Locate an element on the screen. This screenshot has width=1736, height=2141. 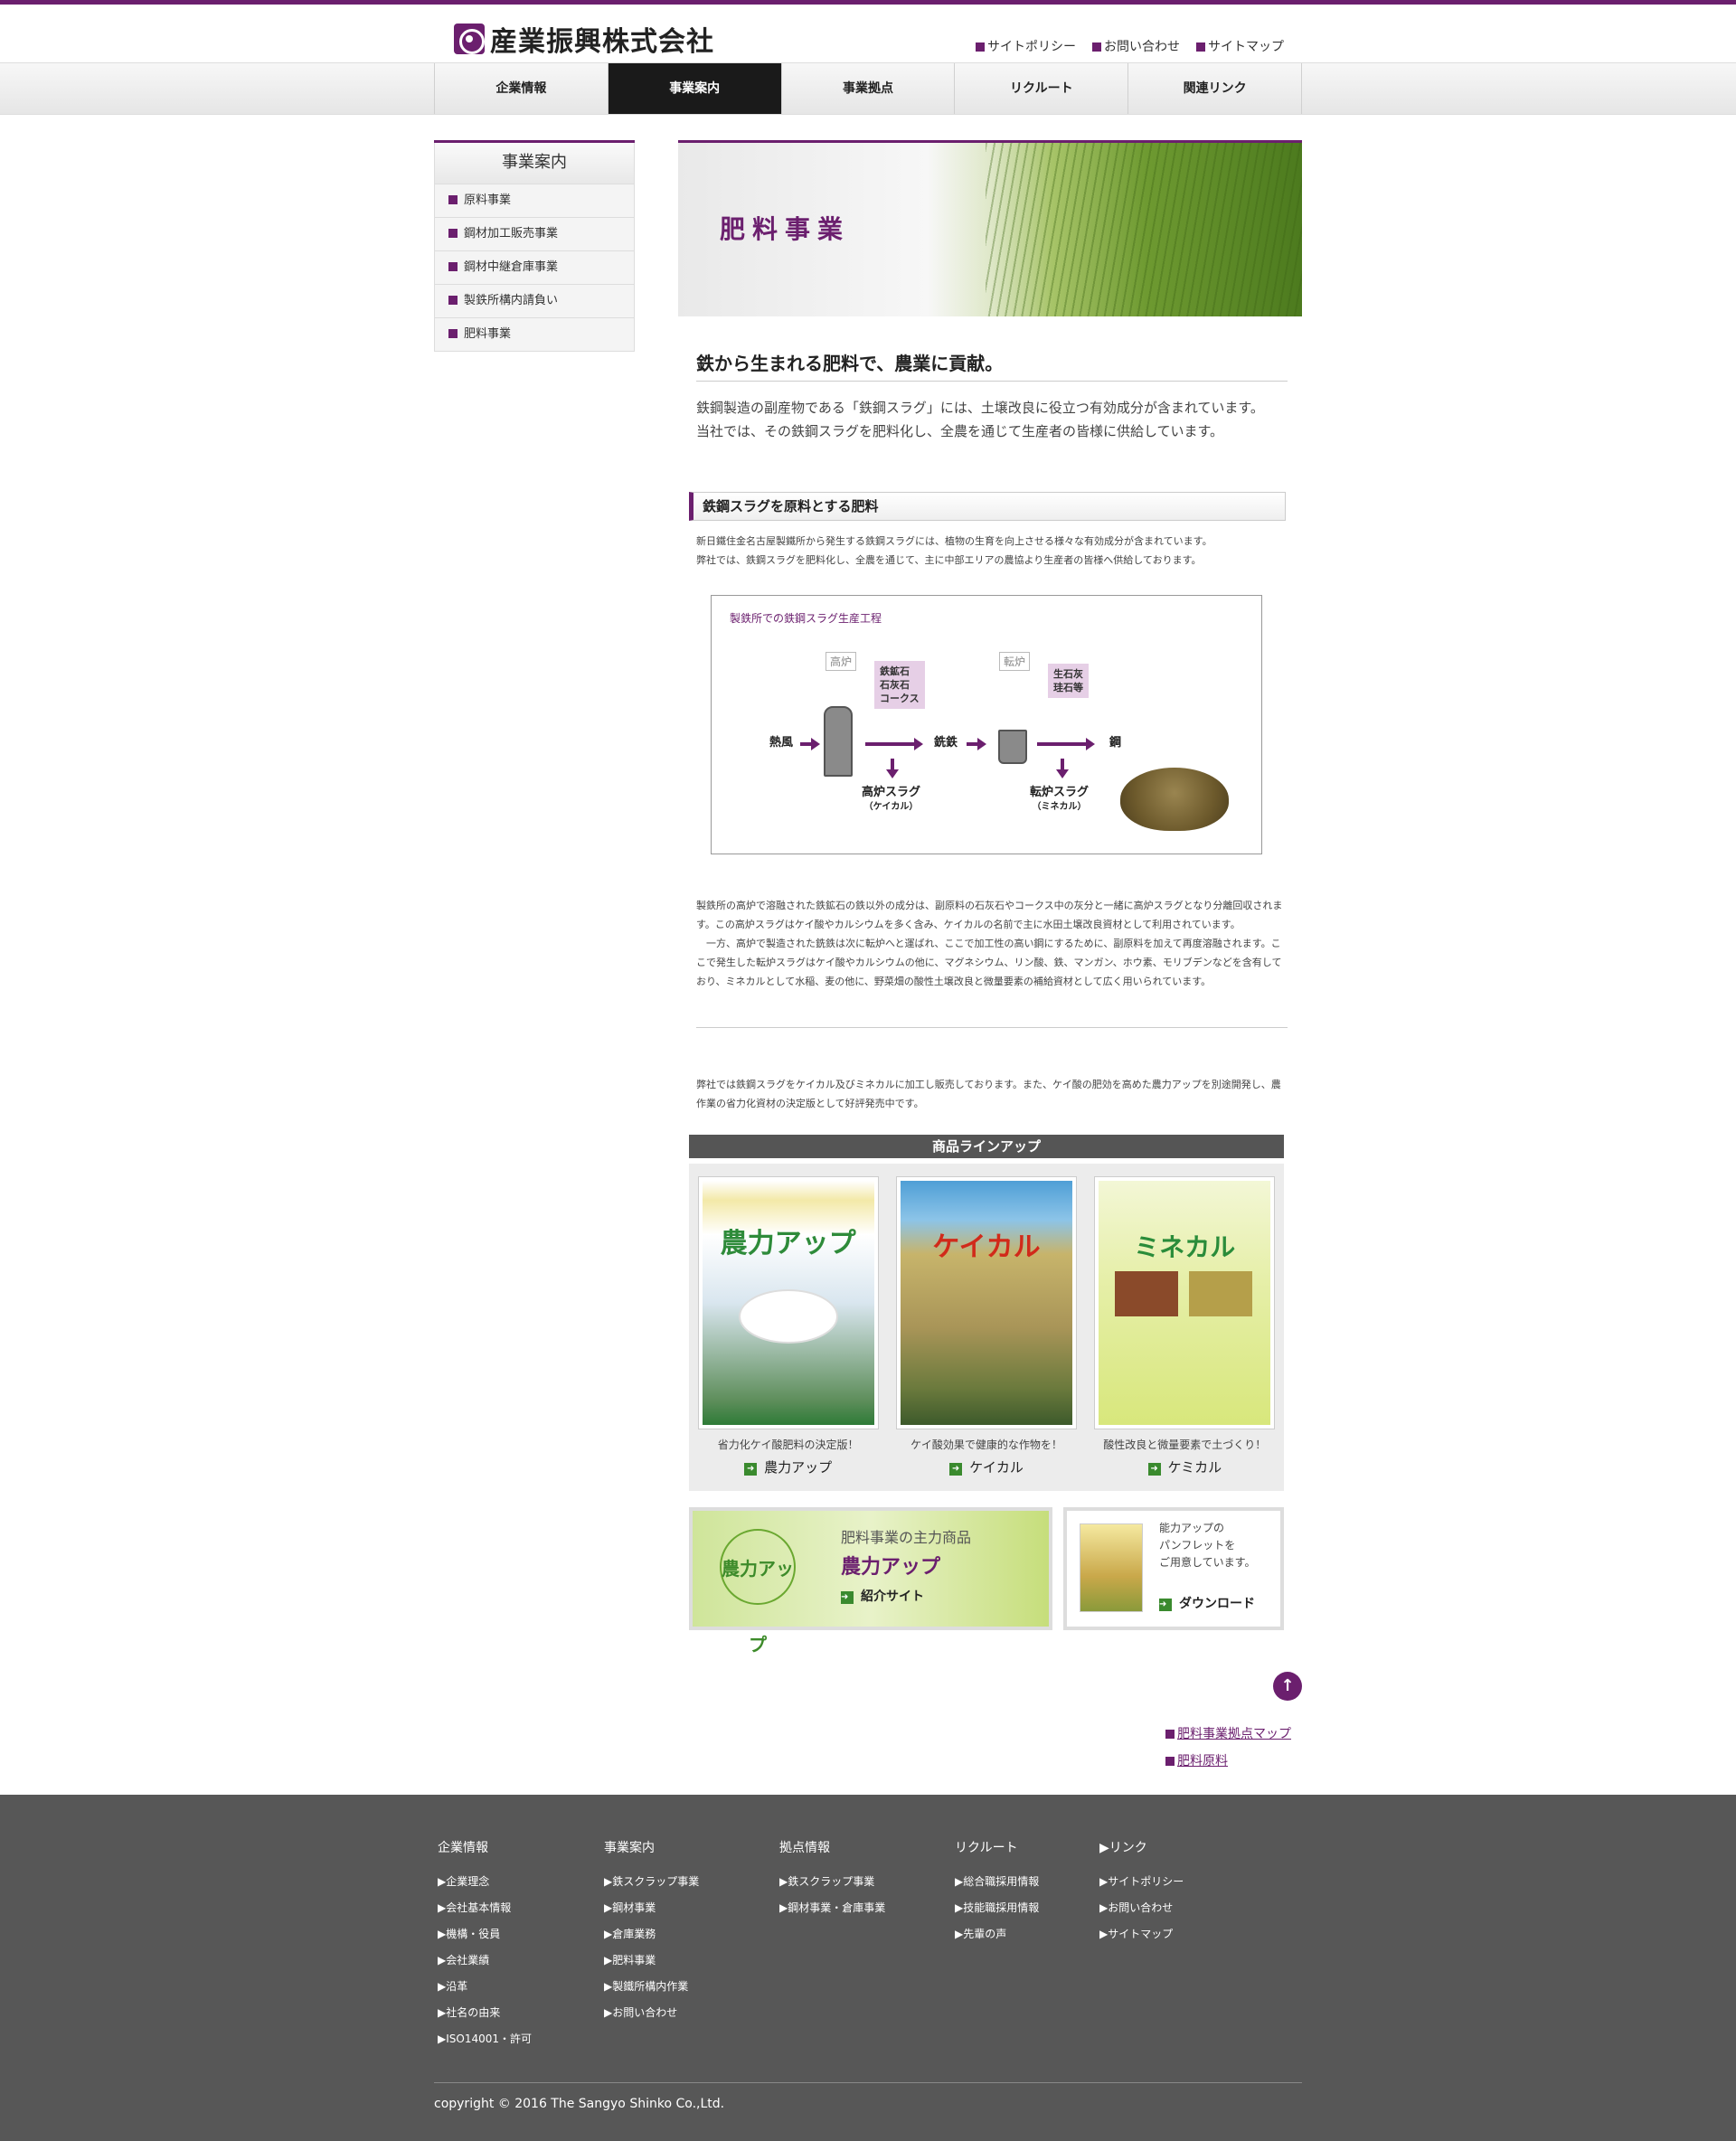
footer-link: ▶肥料事業 is located at coordinates (652, 1961).